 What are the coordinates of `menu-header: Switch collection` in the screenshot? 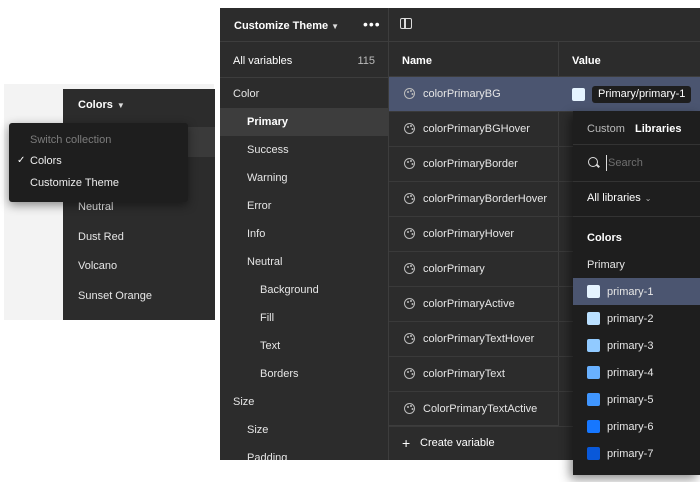 It's located at (71, 140).